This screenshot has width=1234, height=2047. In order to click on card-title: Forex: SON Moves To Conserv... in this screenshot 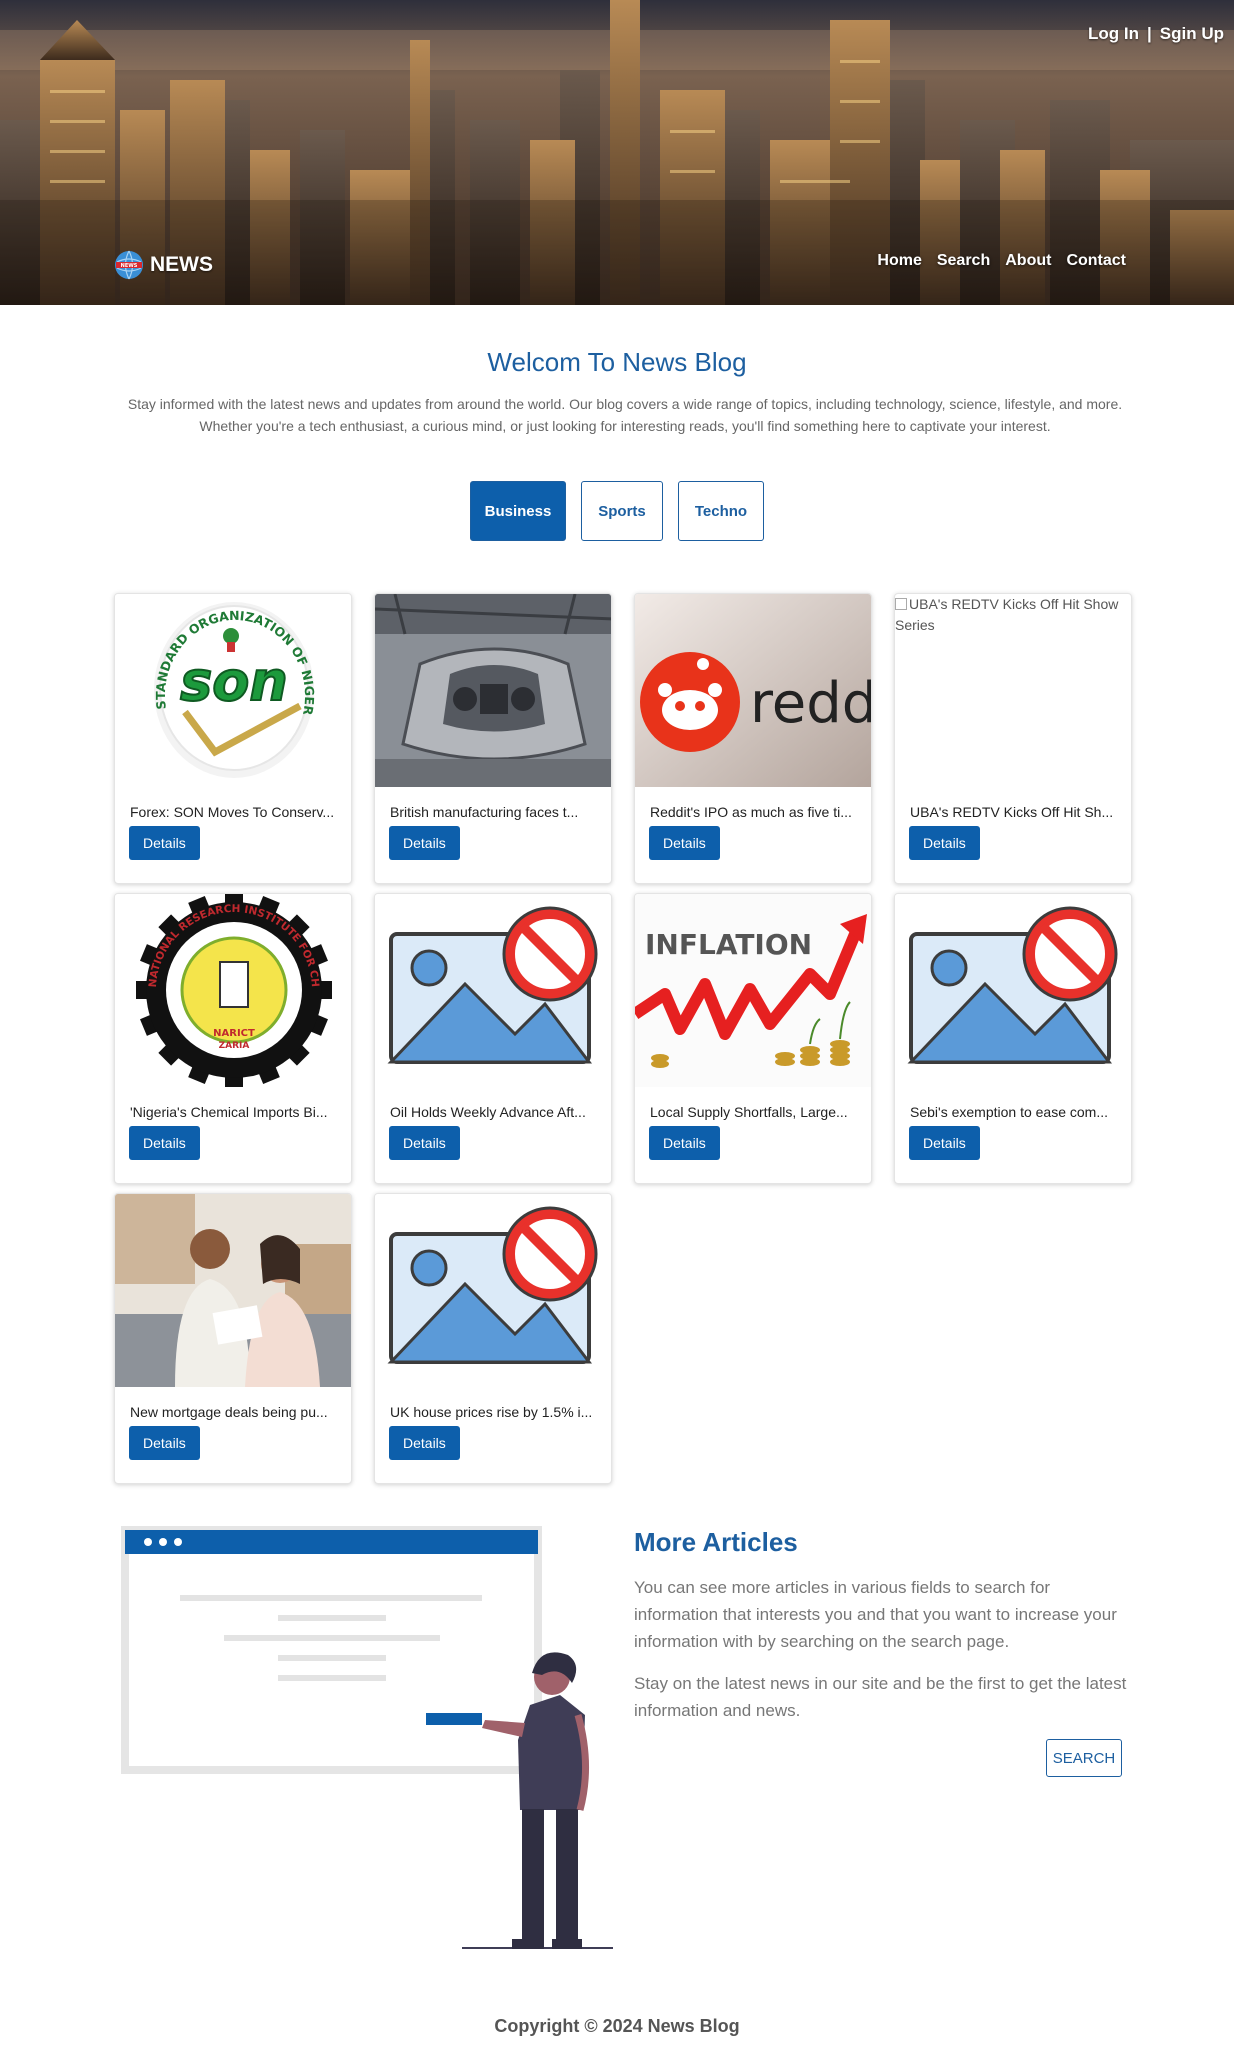, I will do `click(232, 812)`.